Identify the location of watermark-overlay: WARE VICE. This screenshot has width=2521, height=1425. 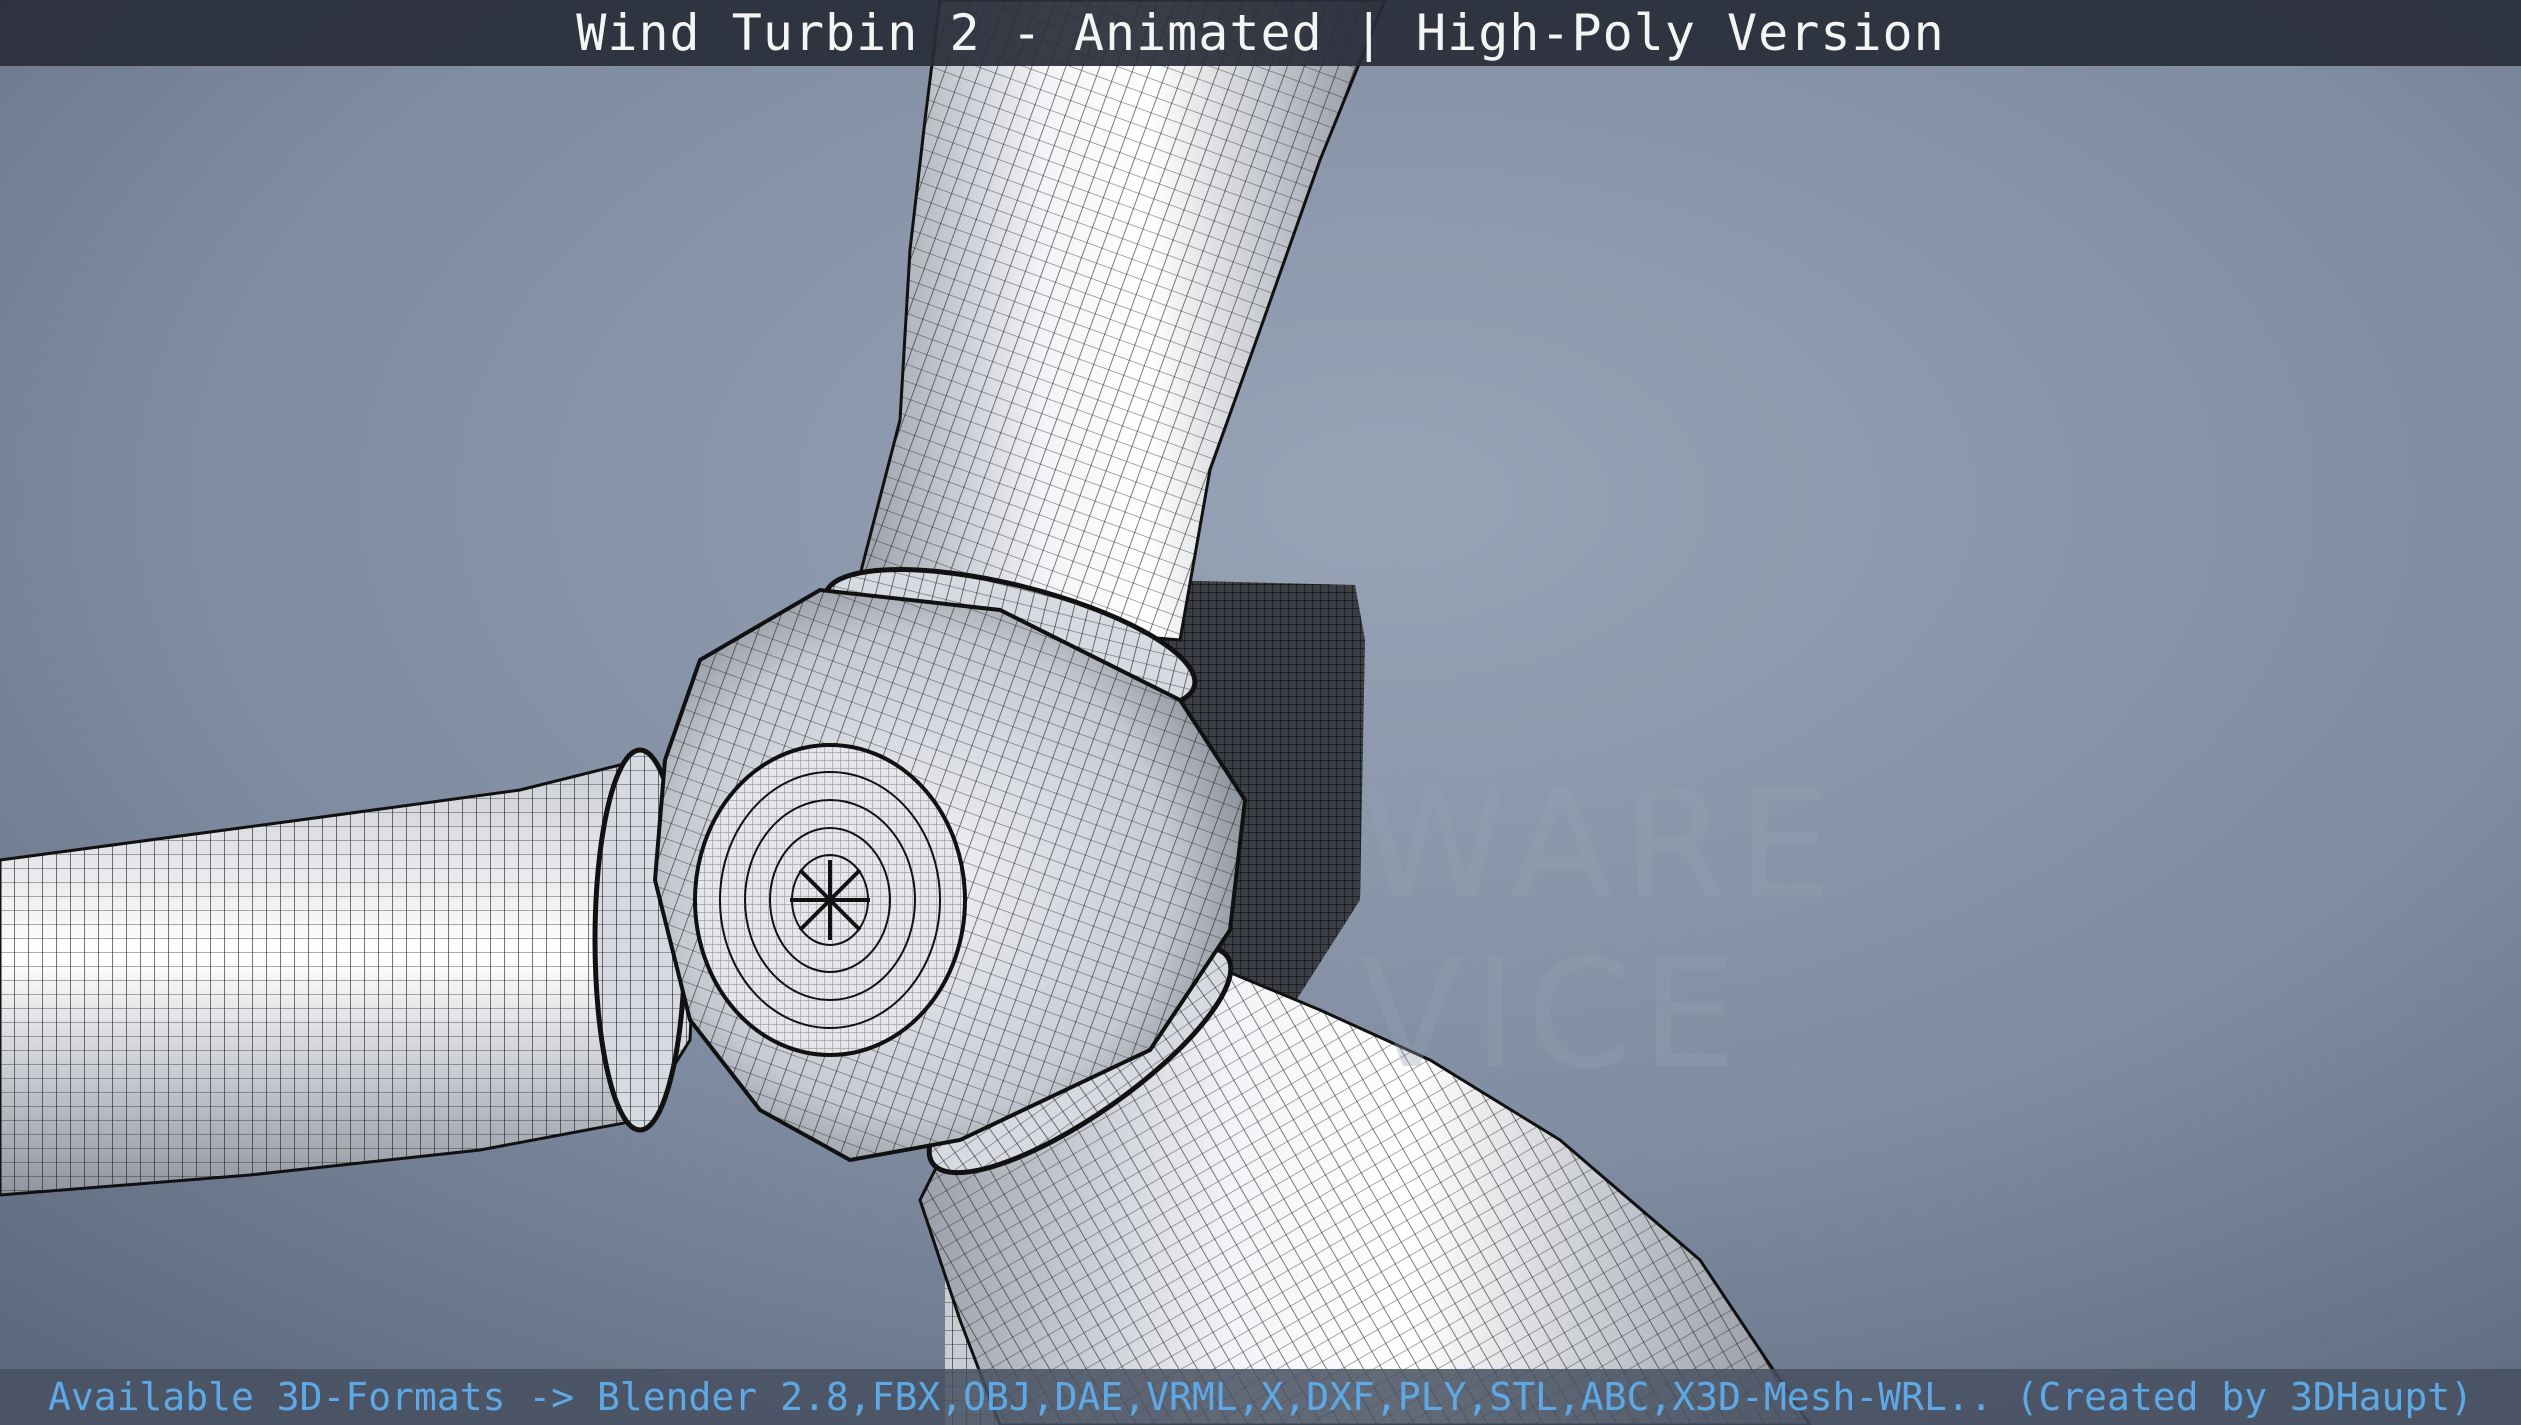
(1601, 930).